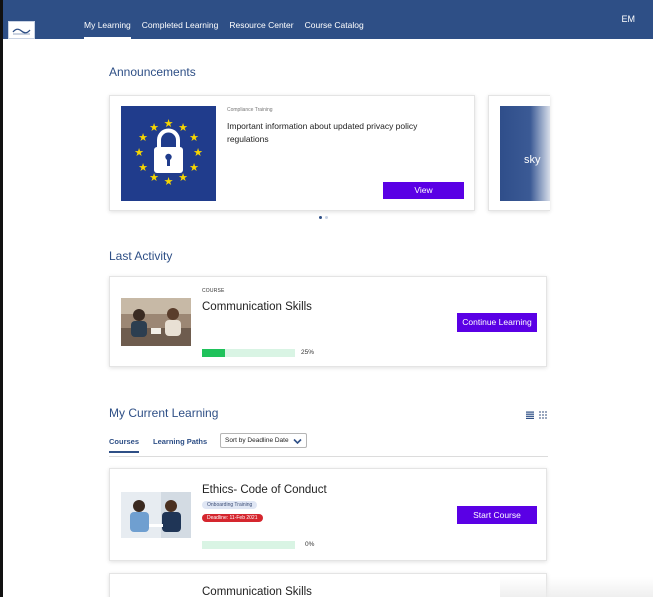 This screenshot has height=597, width=653. What do you see at coordinates (1, 298) in the screenshot?
I see `window-edge` at bounding box center [1, 298].